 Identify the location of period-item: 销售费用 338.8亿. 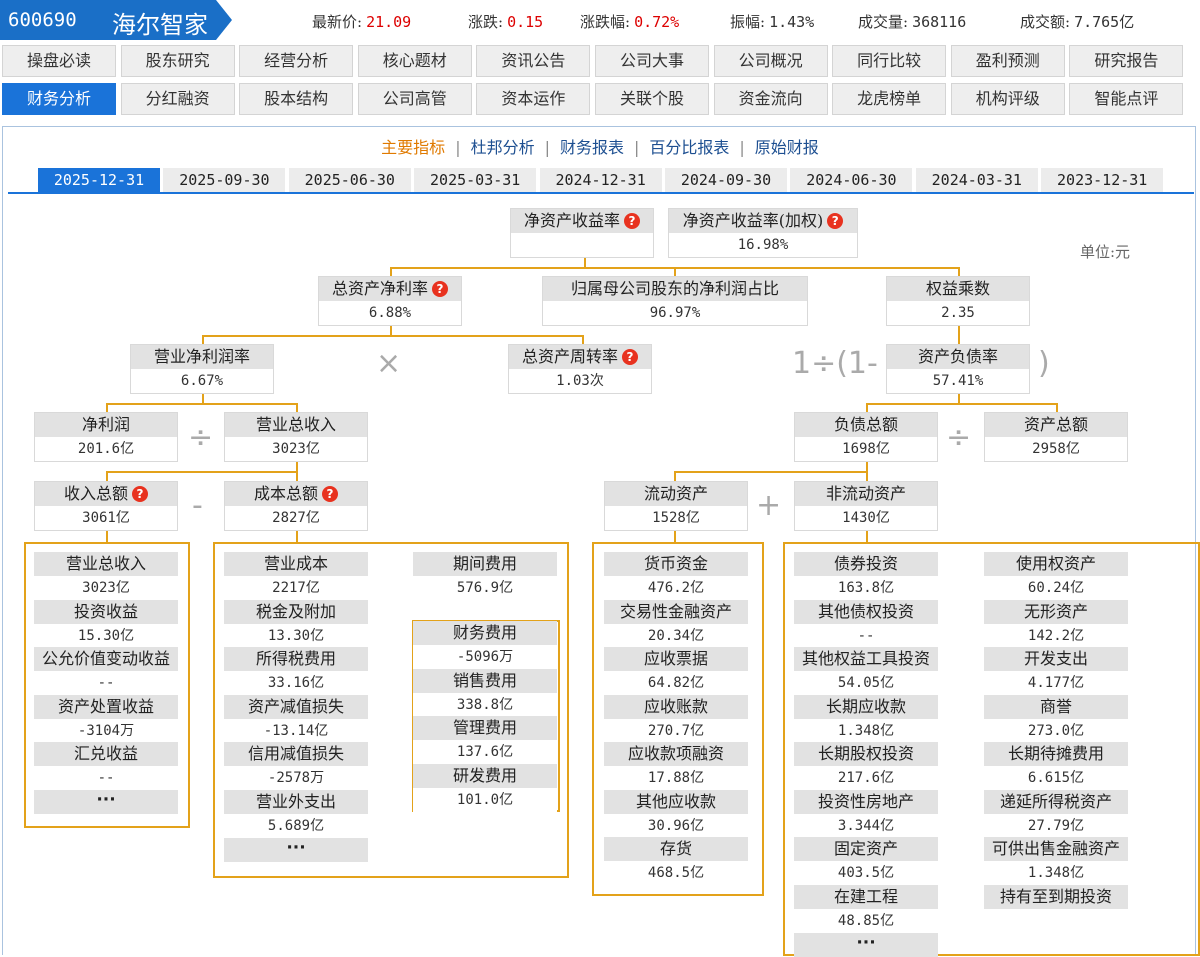
(485, 692).